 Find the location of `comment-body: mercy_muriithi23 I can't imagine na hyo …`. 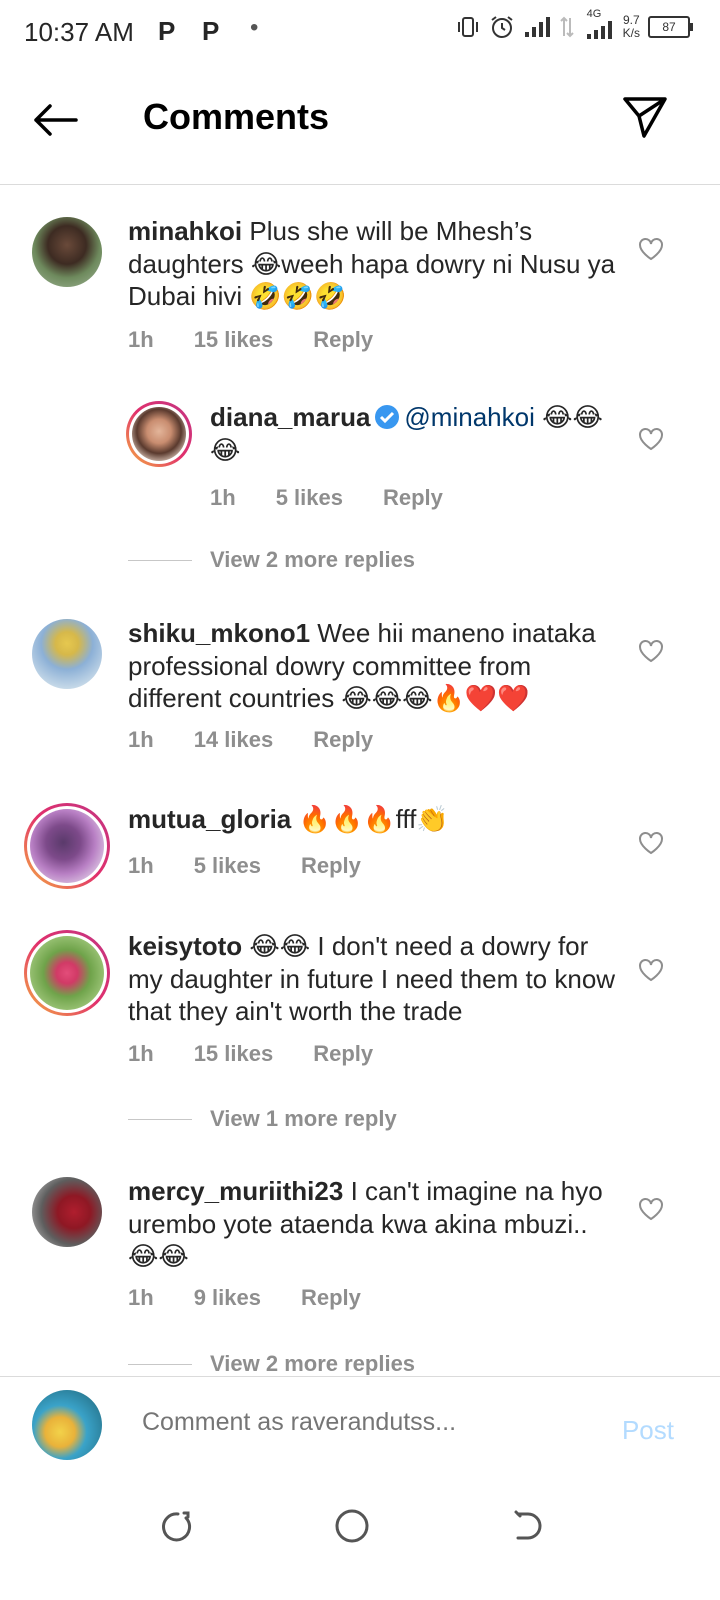

comment-body: mercy_muriithi23 I can't imagine na hyo … is located at coordinates (373, 1224).